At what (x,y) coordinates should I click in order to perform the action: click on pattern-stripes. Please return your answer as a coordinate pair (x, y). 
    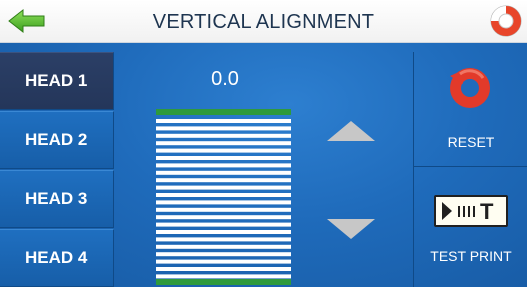
    Looking at the image, I should click on (223, 199).